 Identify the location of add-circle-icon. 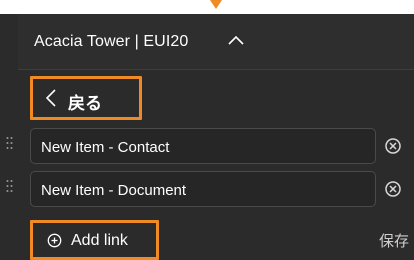
(54, 240).